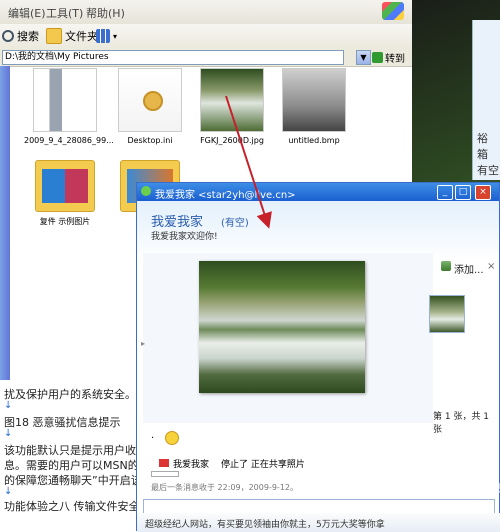 The height and width of the screenshot is (532, 500). I want to click on address-bar: D:\我的文档\My Pictures ▼ 转到, so click(206, 57).